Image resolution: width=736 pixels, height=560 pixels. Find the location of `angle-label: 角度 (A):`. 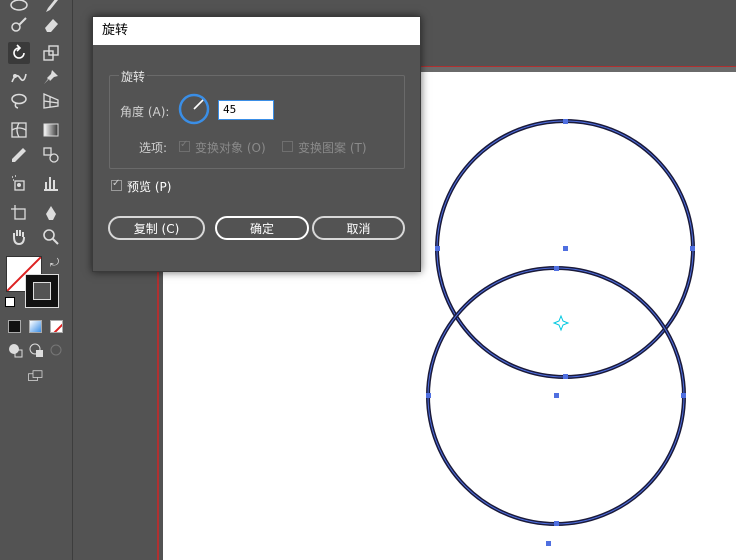

angle-label: 角度 (A): is located at coordinates (145, 112).